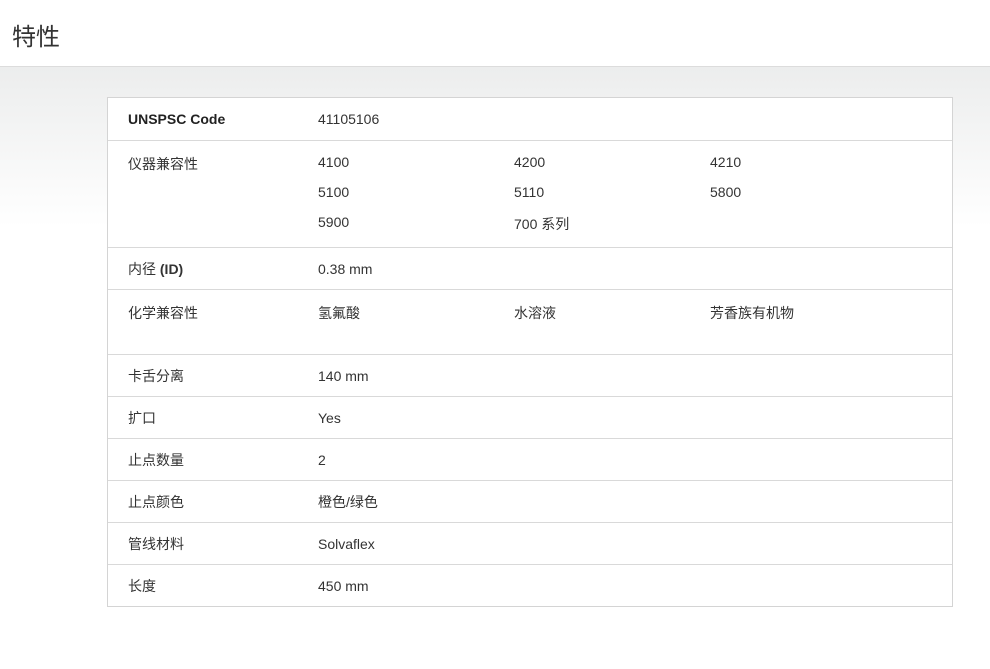 The image size is (990, 669). Describe the element at coordinates (156, 543) in the screenshot. I see `spec-label: 管线材料` at that location.